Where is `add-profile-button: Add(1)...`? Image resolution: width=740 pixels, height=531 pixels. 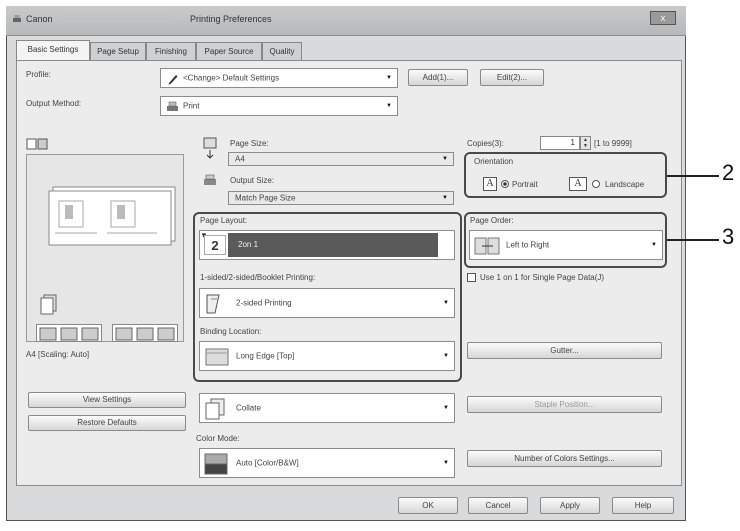
add-profile-button: Add(1)... is located at coordinates (438, 77).